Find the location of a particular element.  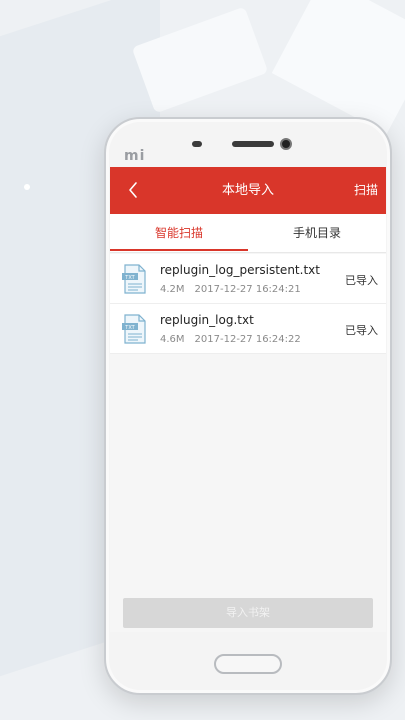

app-header: 本地导入 扫描 is located at coordinates (248, 190).